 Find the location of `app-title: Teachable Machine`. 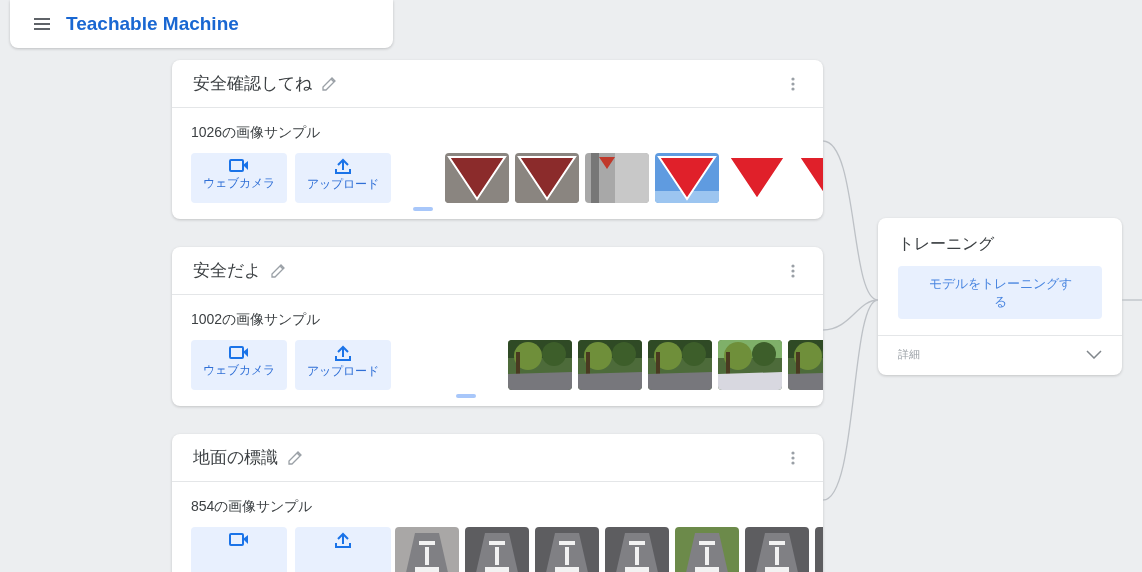

app-title: Teachable Machine is located at coordinates (152, 23).